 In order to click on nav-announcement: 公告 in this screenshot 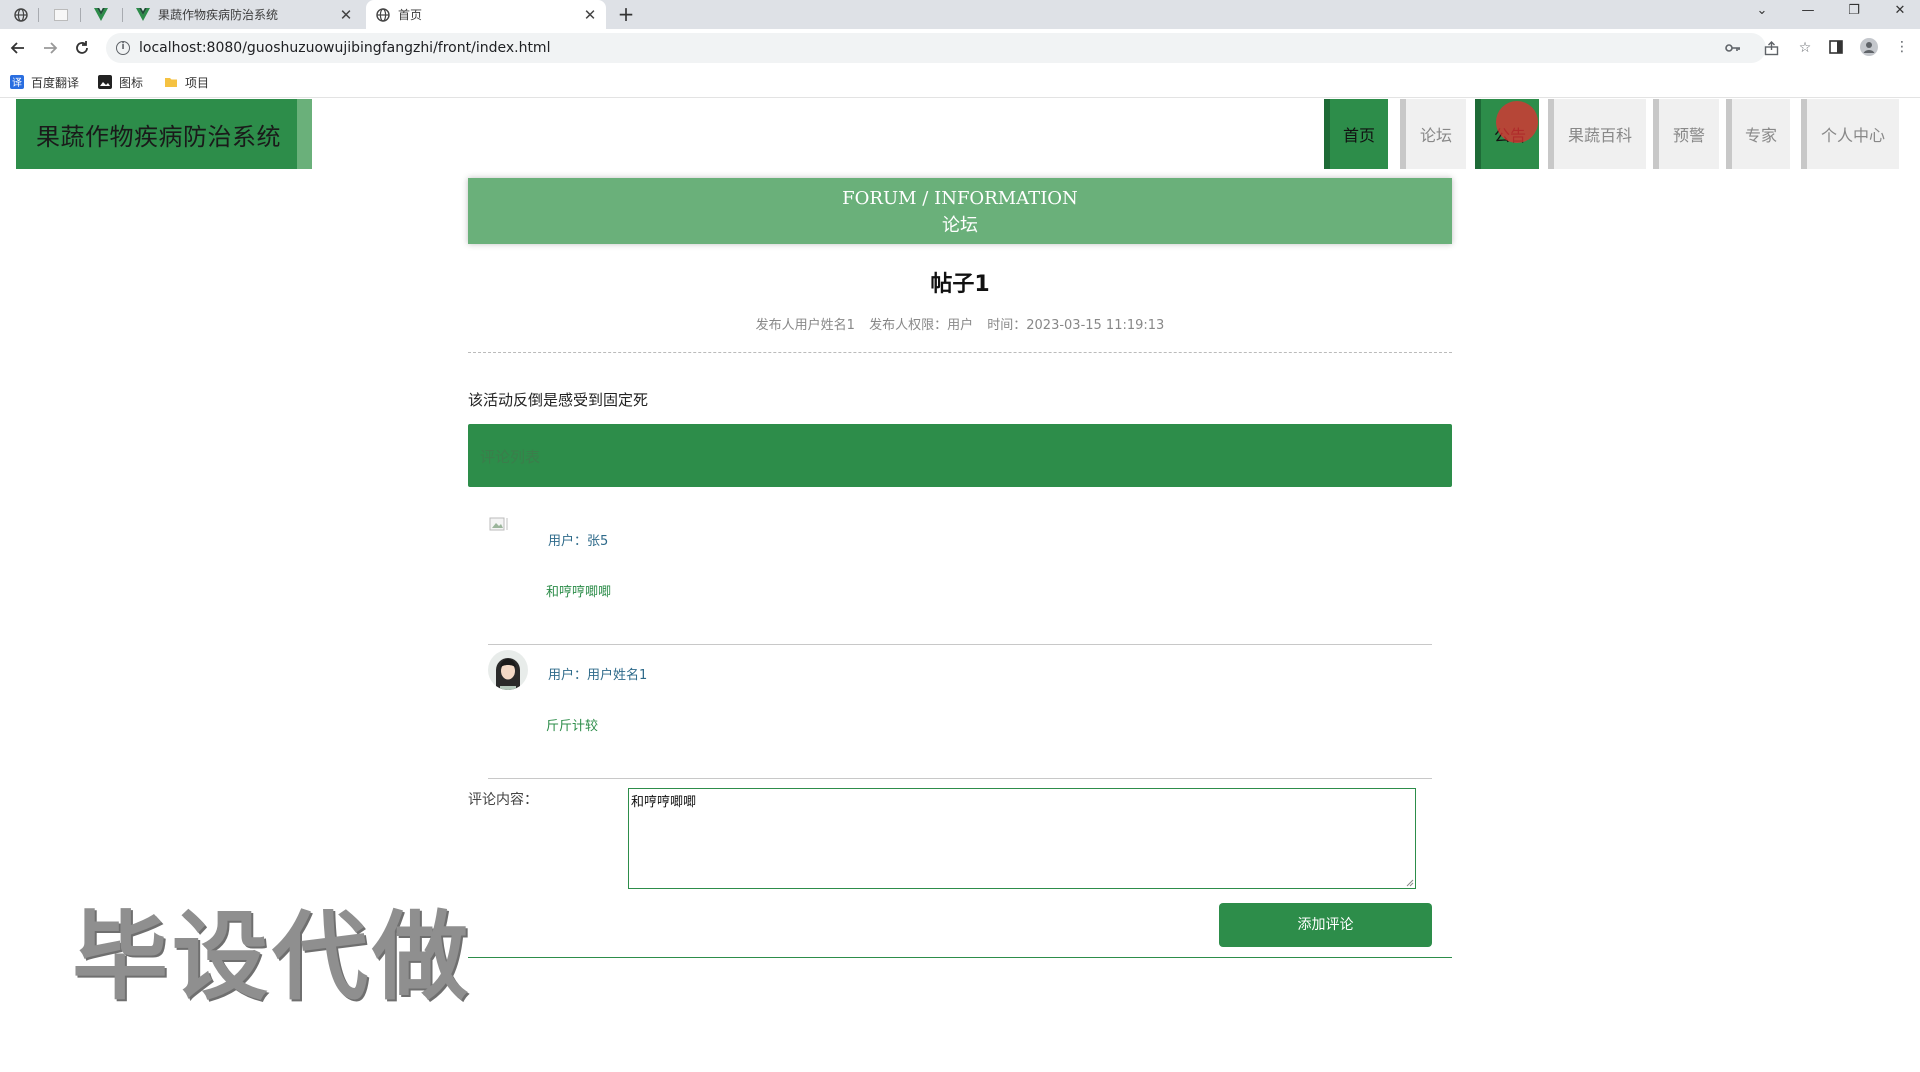, I will do `click(1507, 134)`.